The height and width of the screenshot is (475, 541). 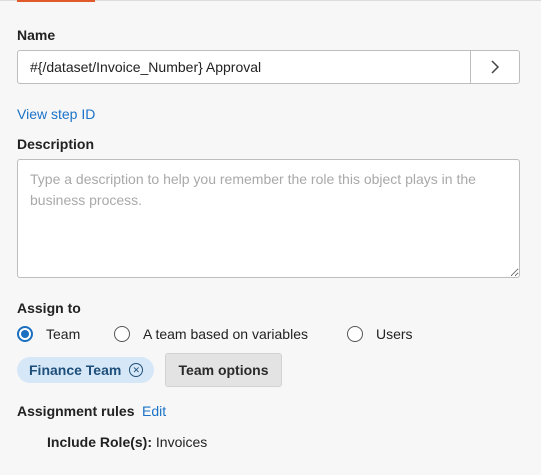 I want to click on circle-x-icon: ✕, so click(x=136, y=370).